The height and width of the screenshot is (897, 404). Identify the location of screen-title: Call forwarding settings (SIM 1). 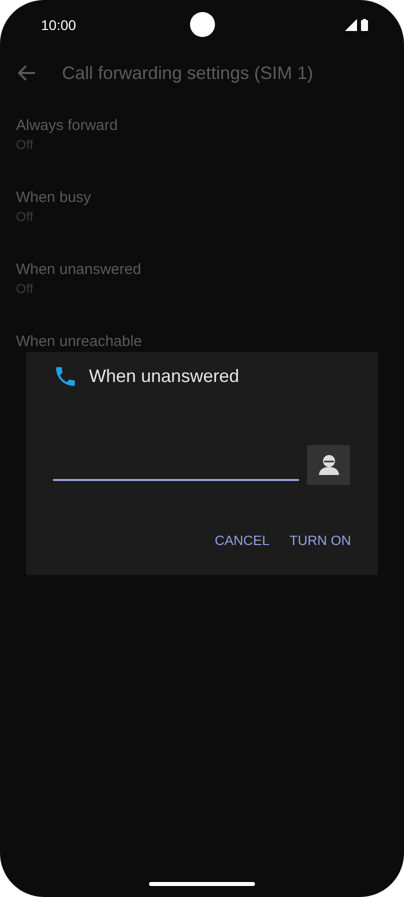
(188, 73).